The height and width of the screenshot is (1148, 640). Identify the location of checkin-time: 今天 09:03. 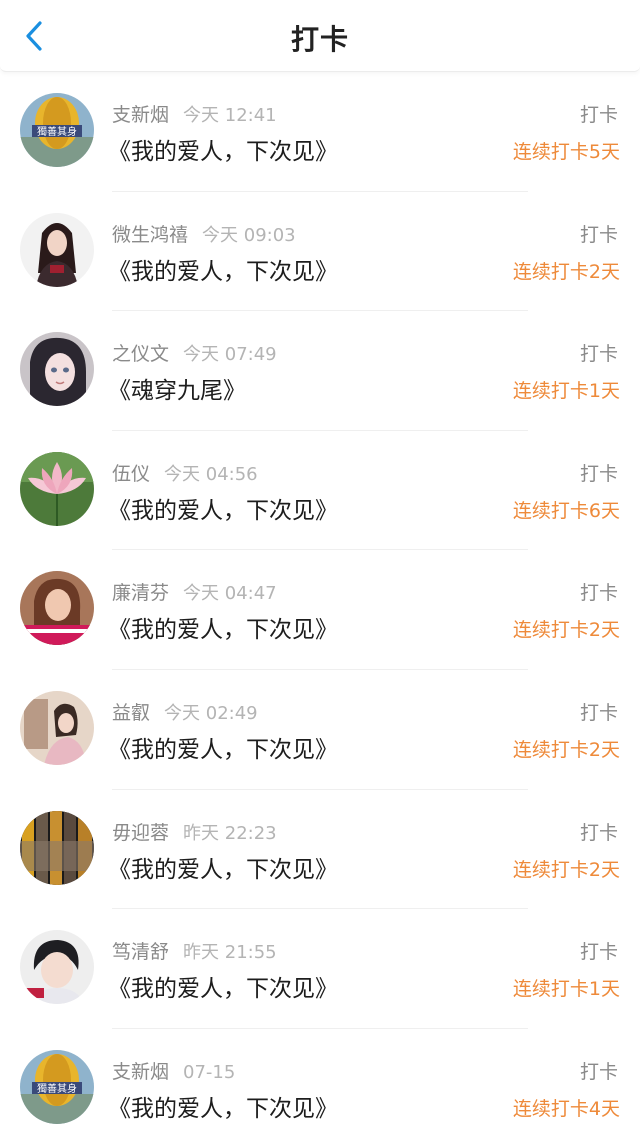
(249, 235).